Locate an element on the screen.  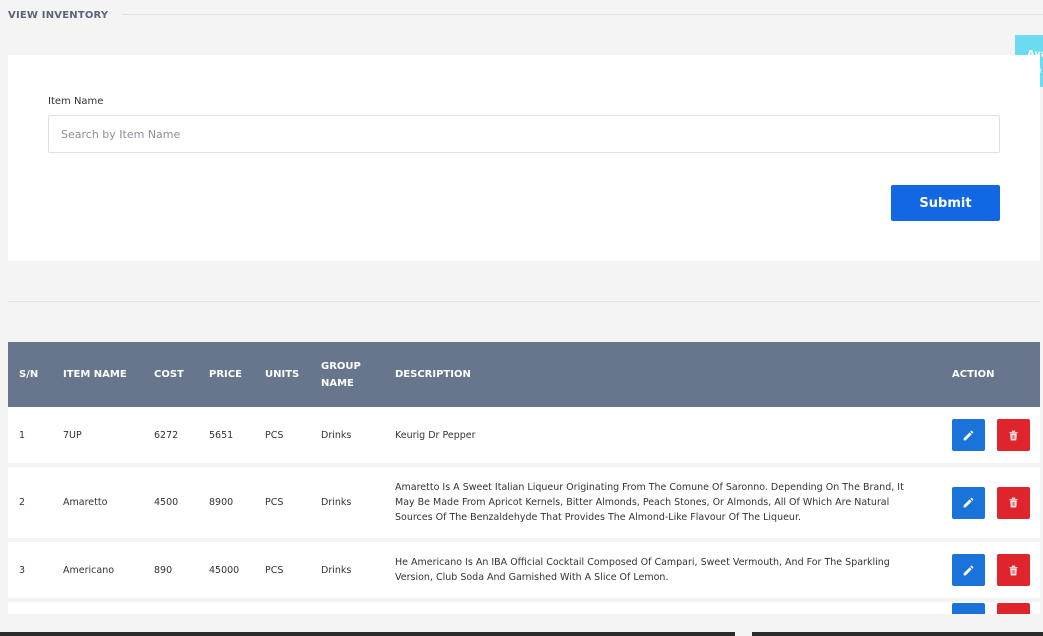
cell-price: 45000 is located at coordinates (226, 571).